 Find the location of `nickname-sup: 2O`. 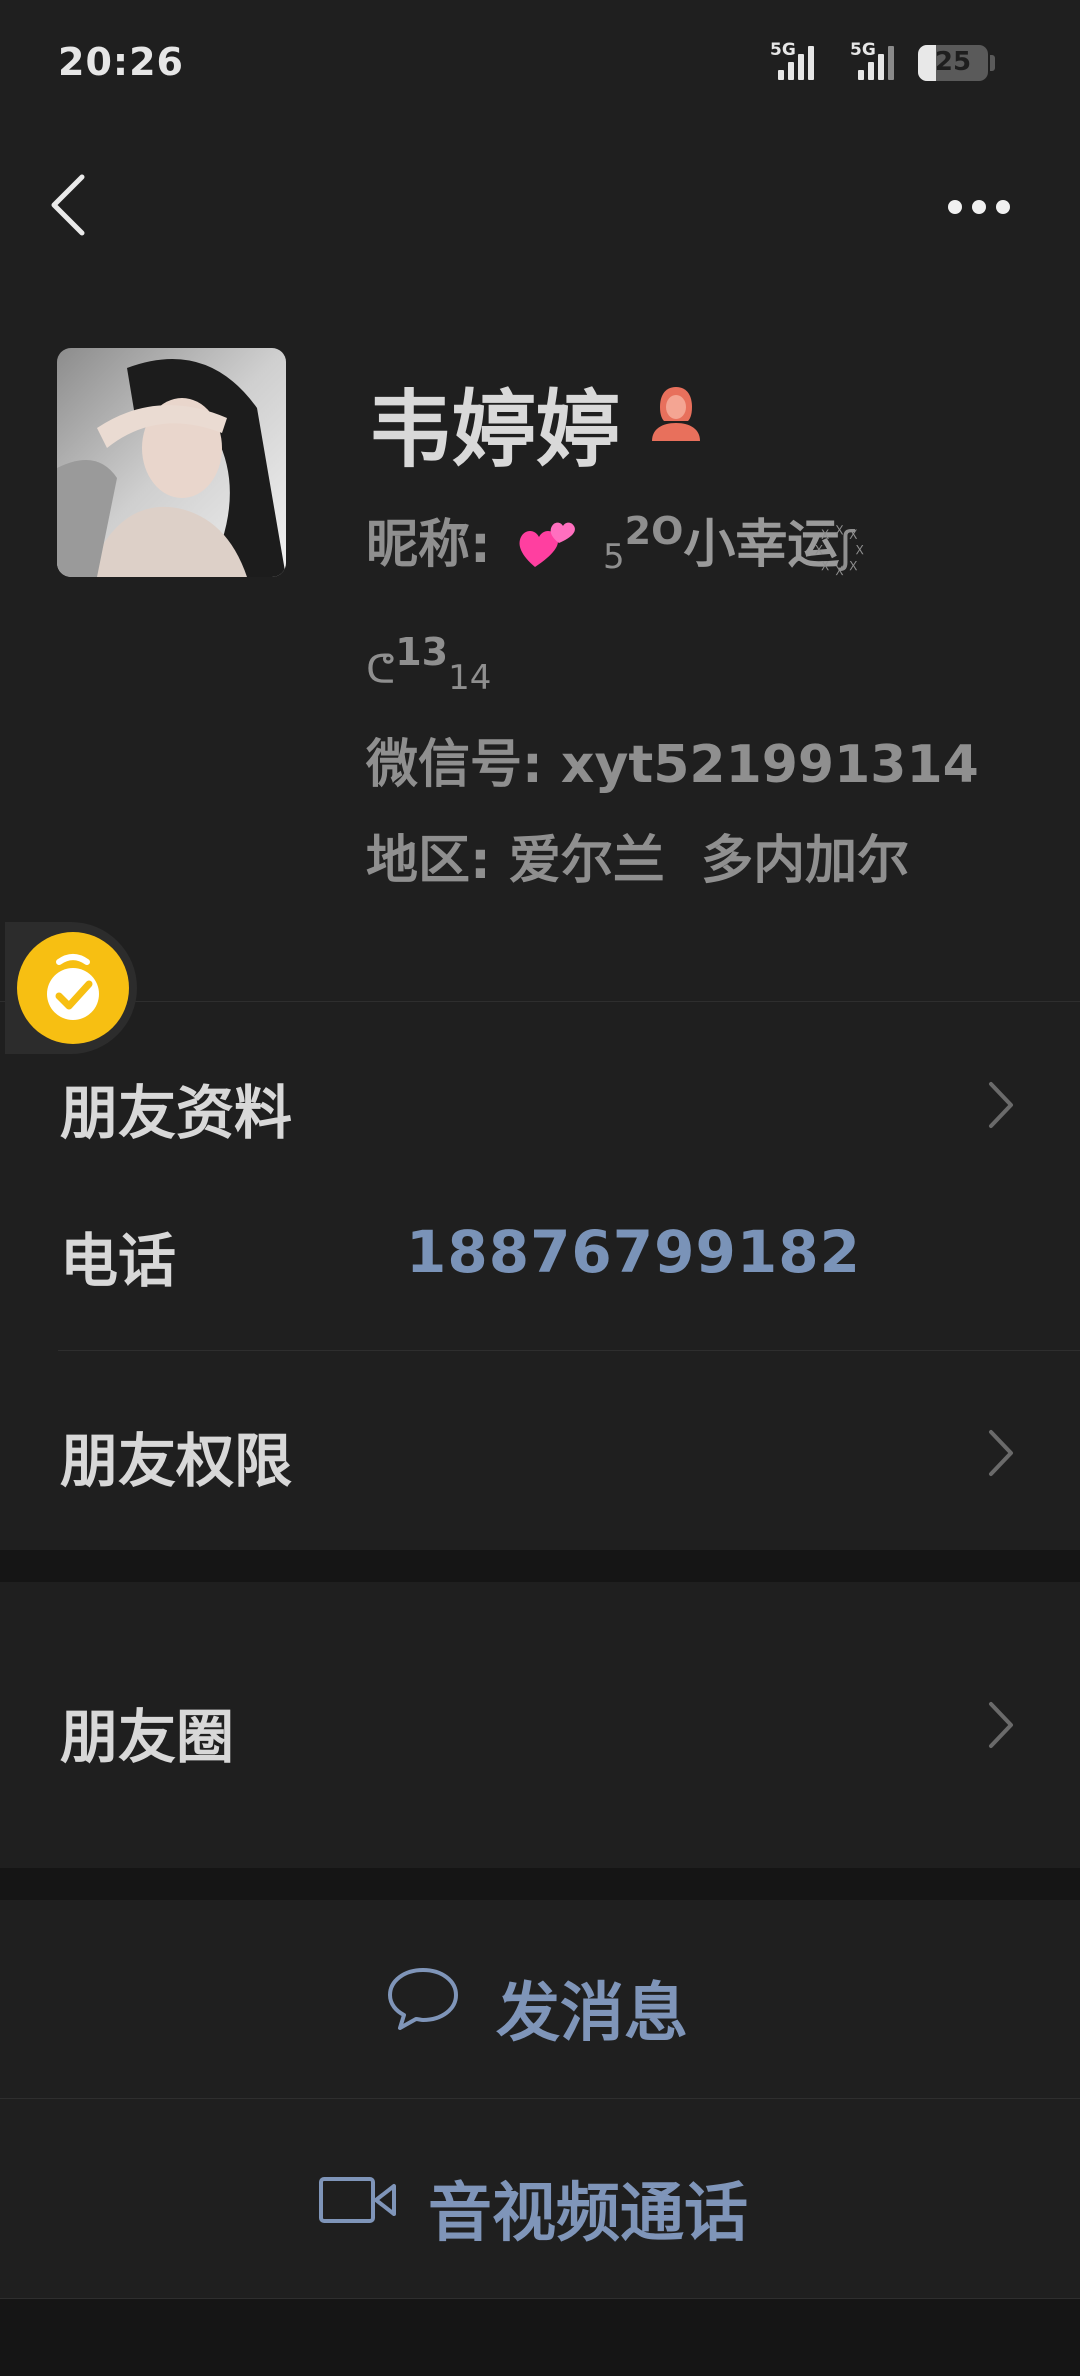

nickname-sup: 2O is located at coordinates (654, 531).